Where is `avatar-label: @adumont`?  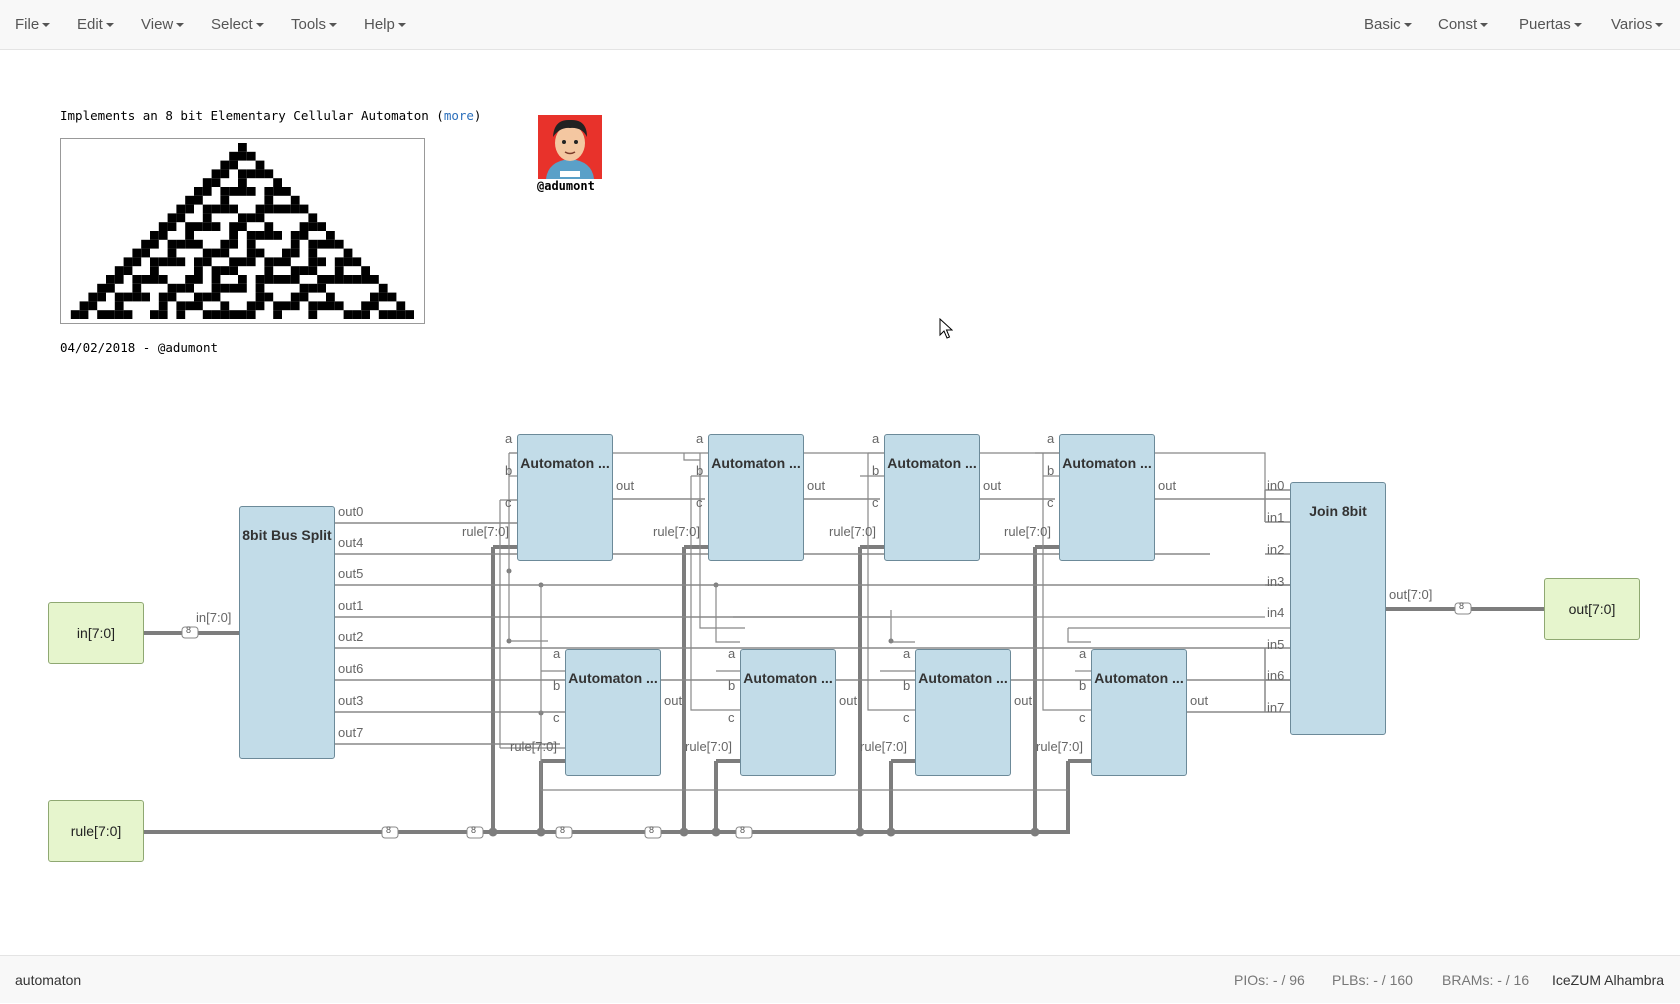
avatar-label: @adumont is located at coordinates (566, 186).